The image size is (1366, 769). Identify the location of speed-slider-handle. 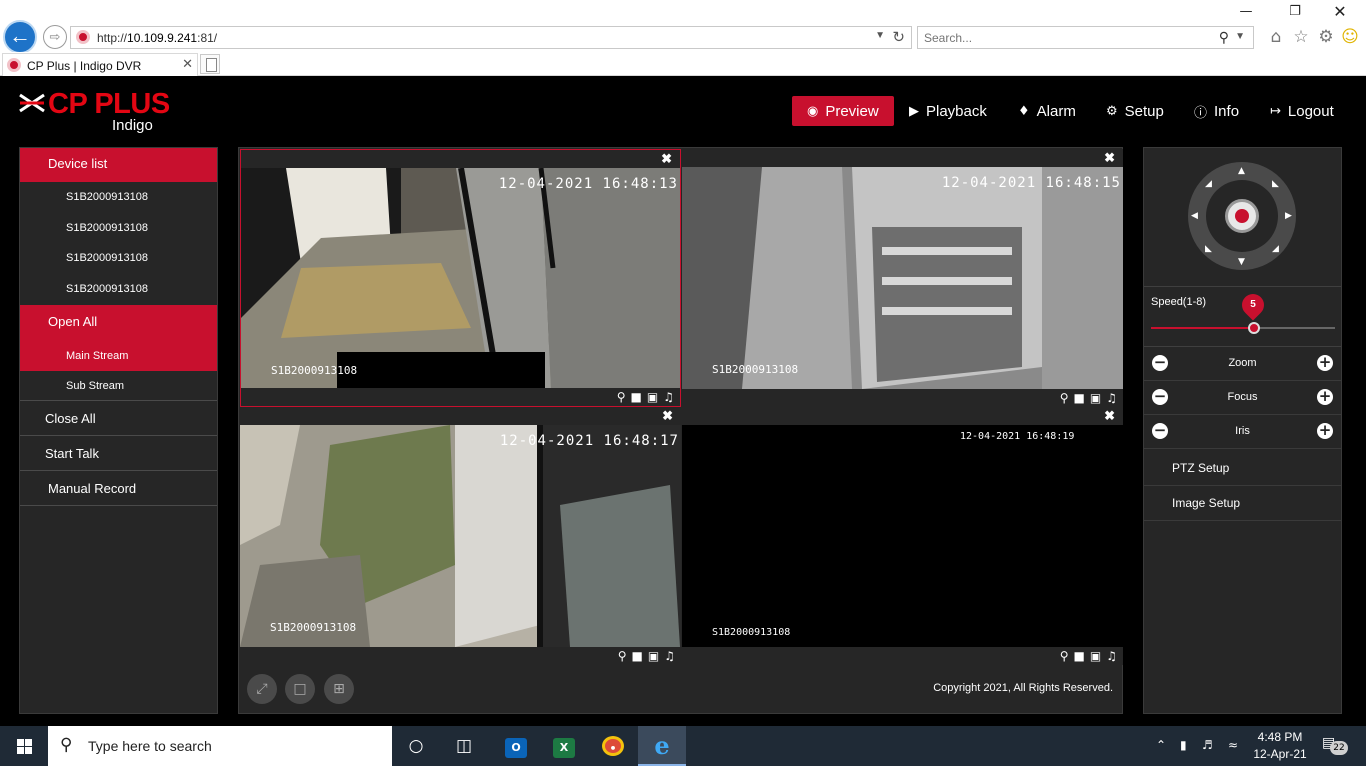
(1254, 328).